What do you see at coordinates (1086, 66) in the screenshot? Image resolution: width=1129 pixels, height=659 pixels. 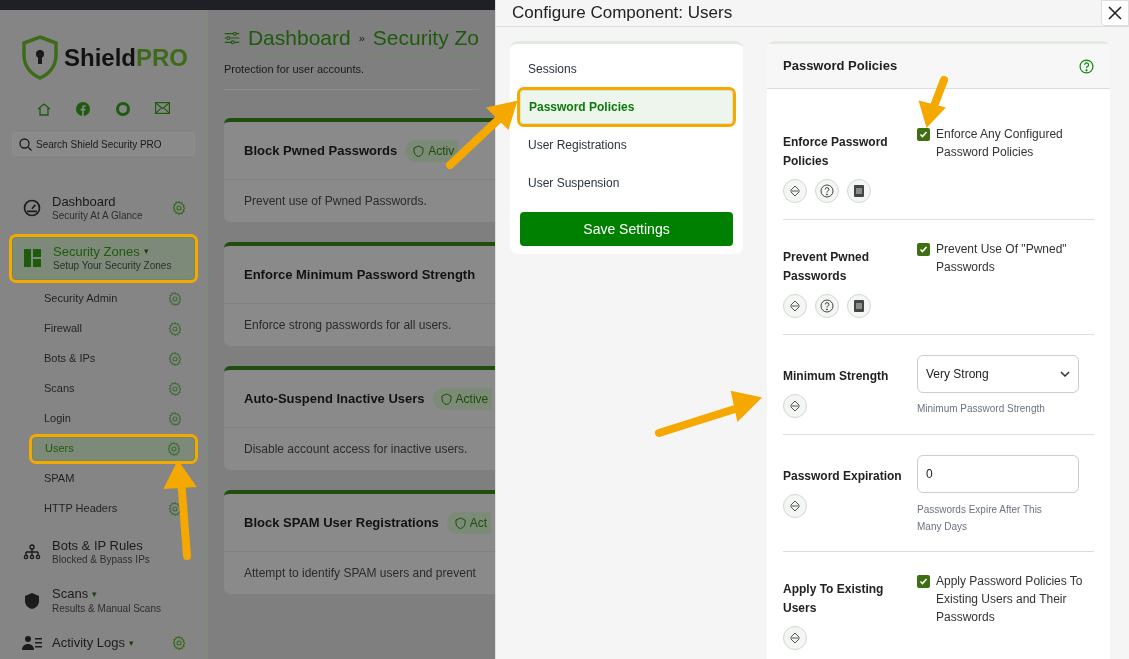 I see `help-icon` at bounding box center [1086, 66].